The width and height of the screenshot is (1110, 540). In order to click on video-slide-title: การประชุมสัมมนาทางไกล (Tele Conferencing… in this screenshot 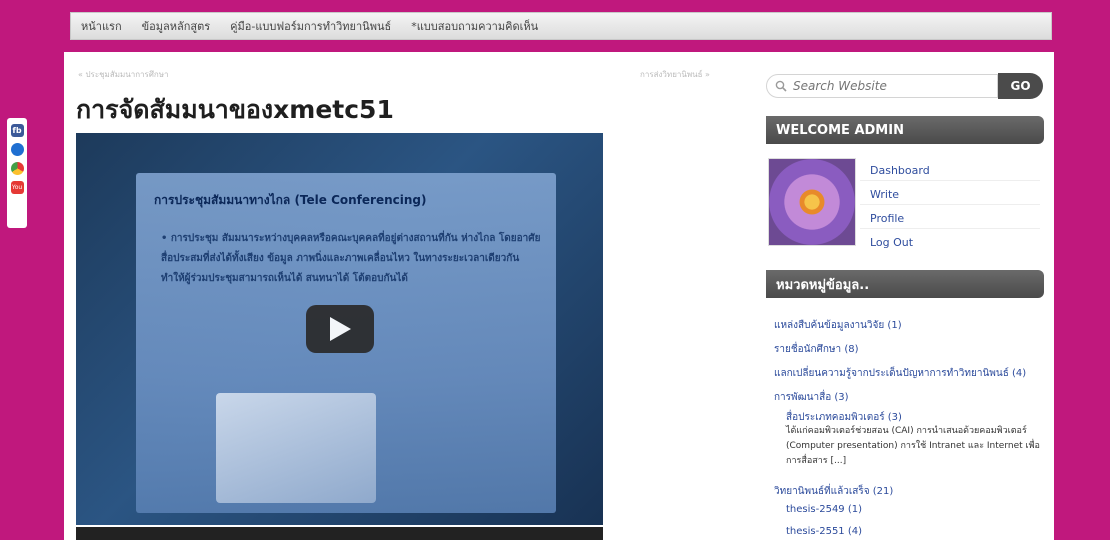, I will do `click(290, 200)`.